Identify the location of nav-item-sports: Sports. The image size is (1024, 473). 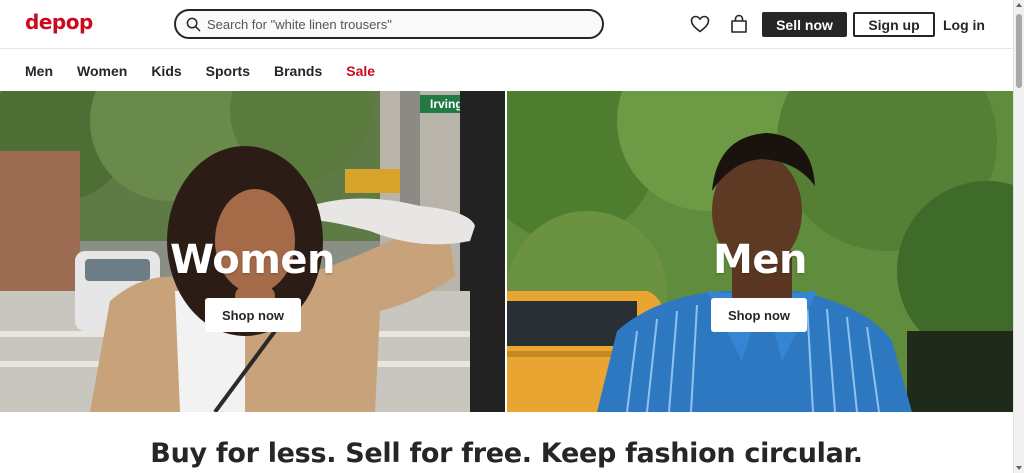
(228, 71).